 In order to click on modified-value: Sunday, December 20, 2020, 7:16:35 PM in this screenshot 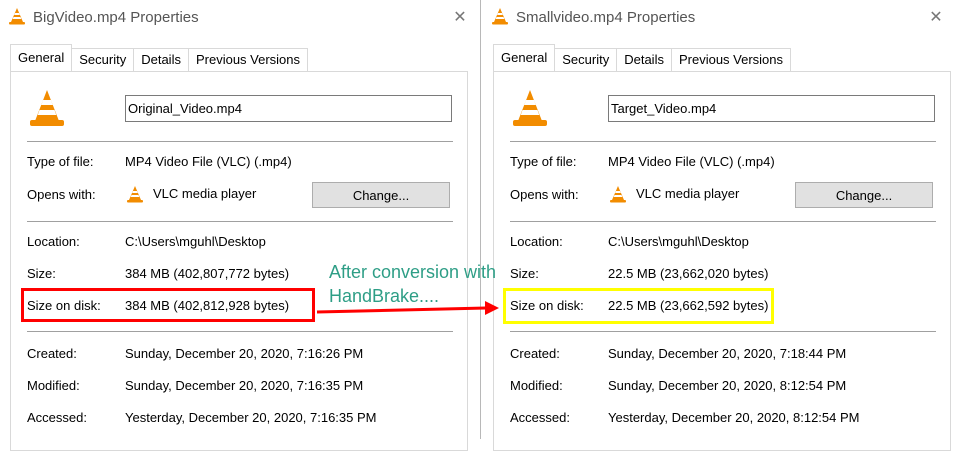, I will do `click(244, 385)`.